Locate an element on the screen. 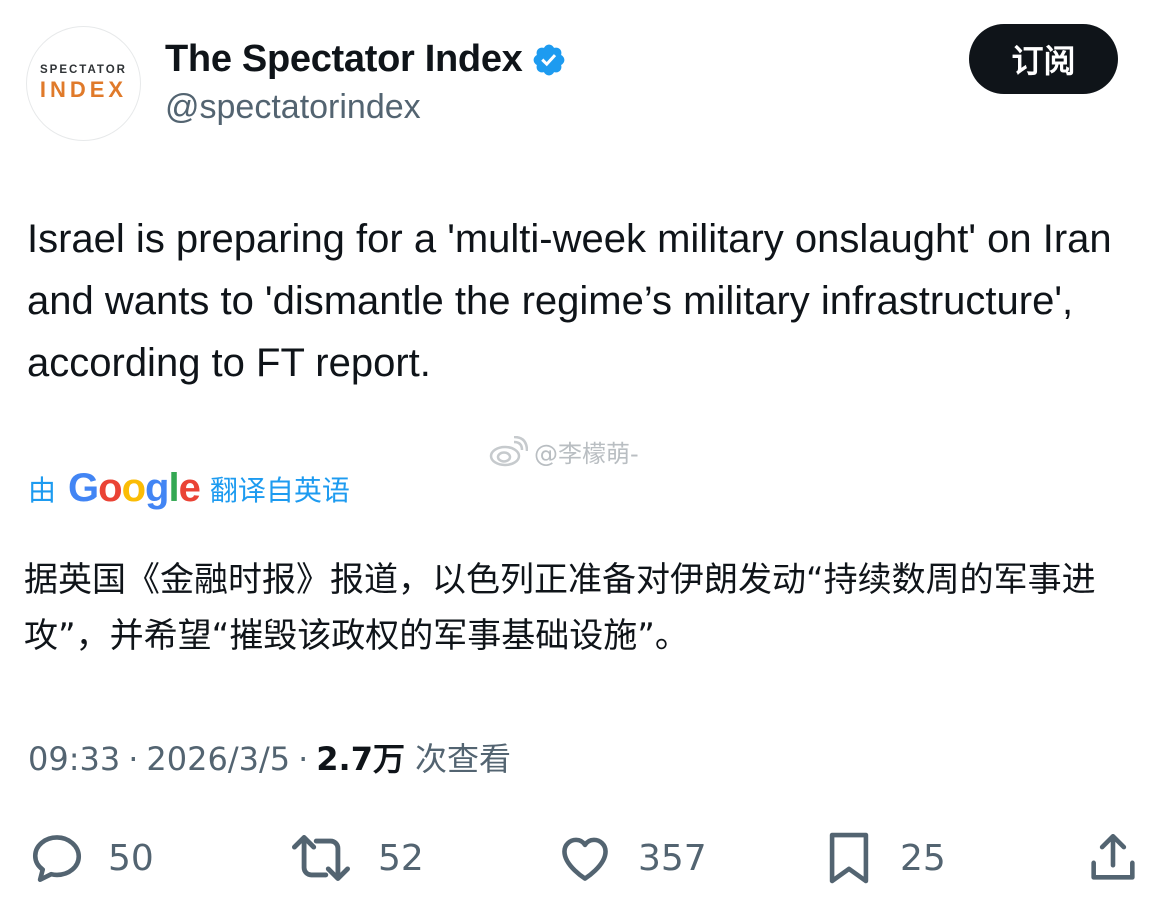 The image size is (1162, 897). subscribe-button: 订阅 is located at coordinates (1043, 59).